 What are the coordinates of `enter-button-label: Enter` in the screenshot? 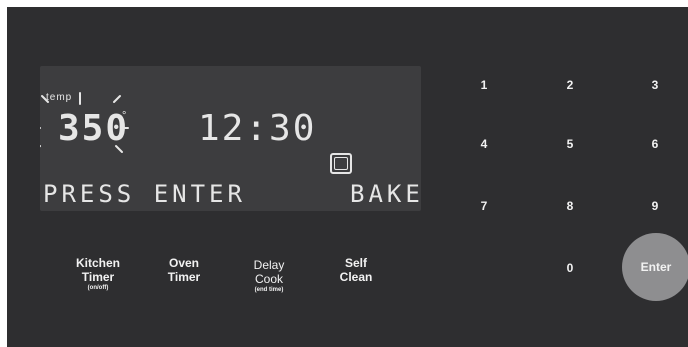 It's located at (656, 267).